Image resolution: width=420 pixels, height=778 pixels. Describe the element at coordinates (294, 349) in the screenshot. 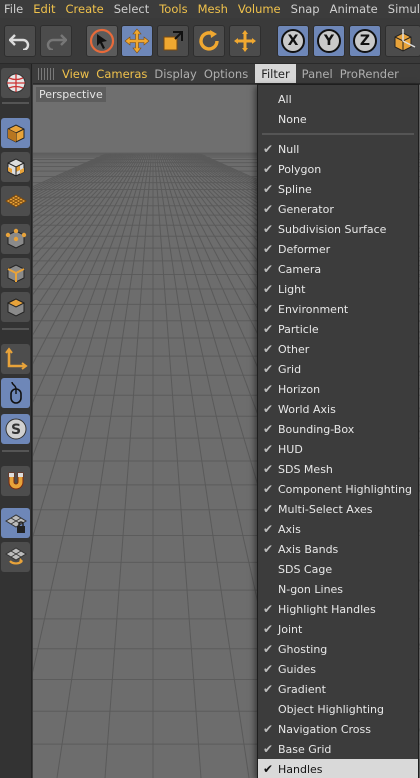

I see `menu-item-label: Other` at that location.